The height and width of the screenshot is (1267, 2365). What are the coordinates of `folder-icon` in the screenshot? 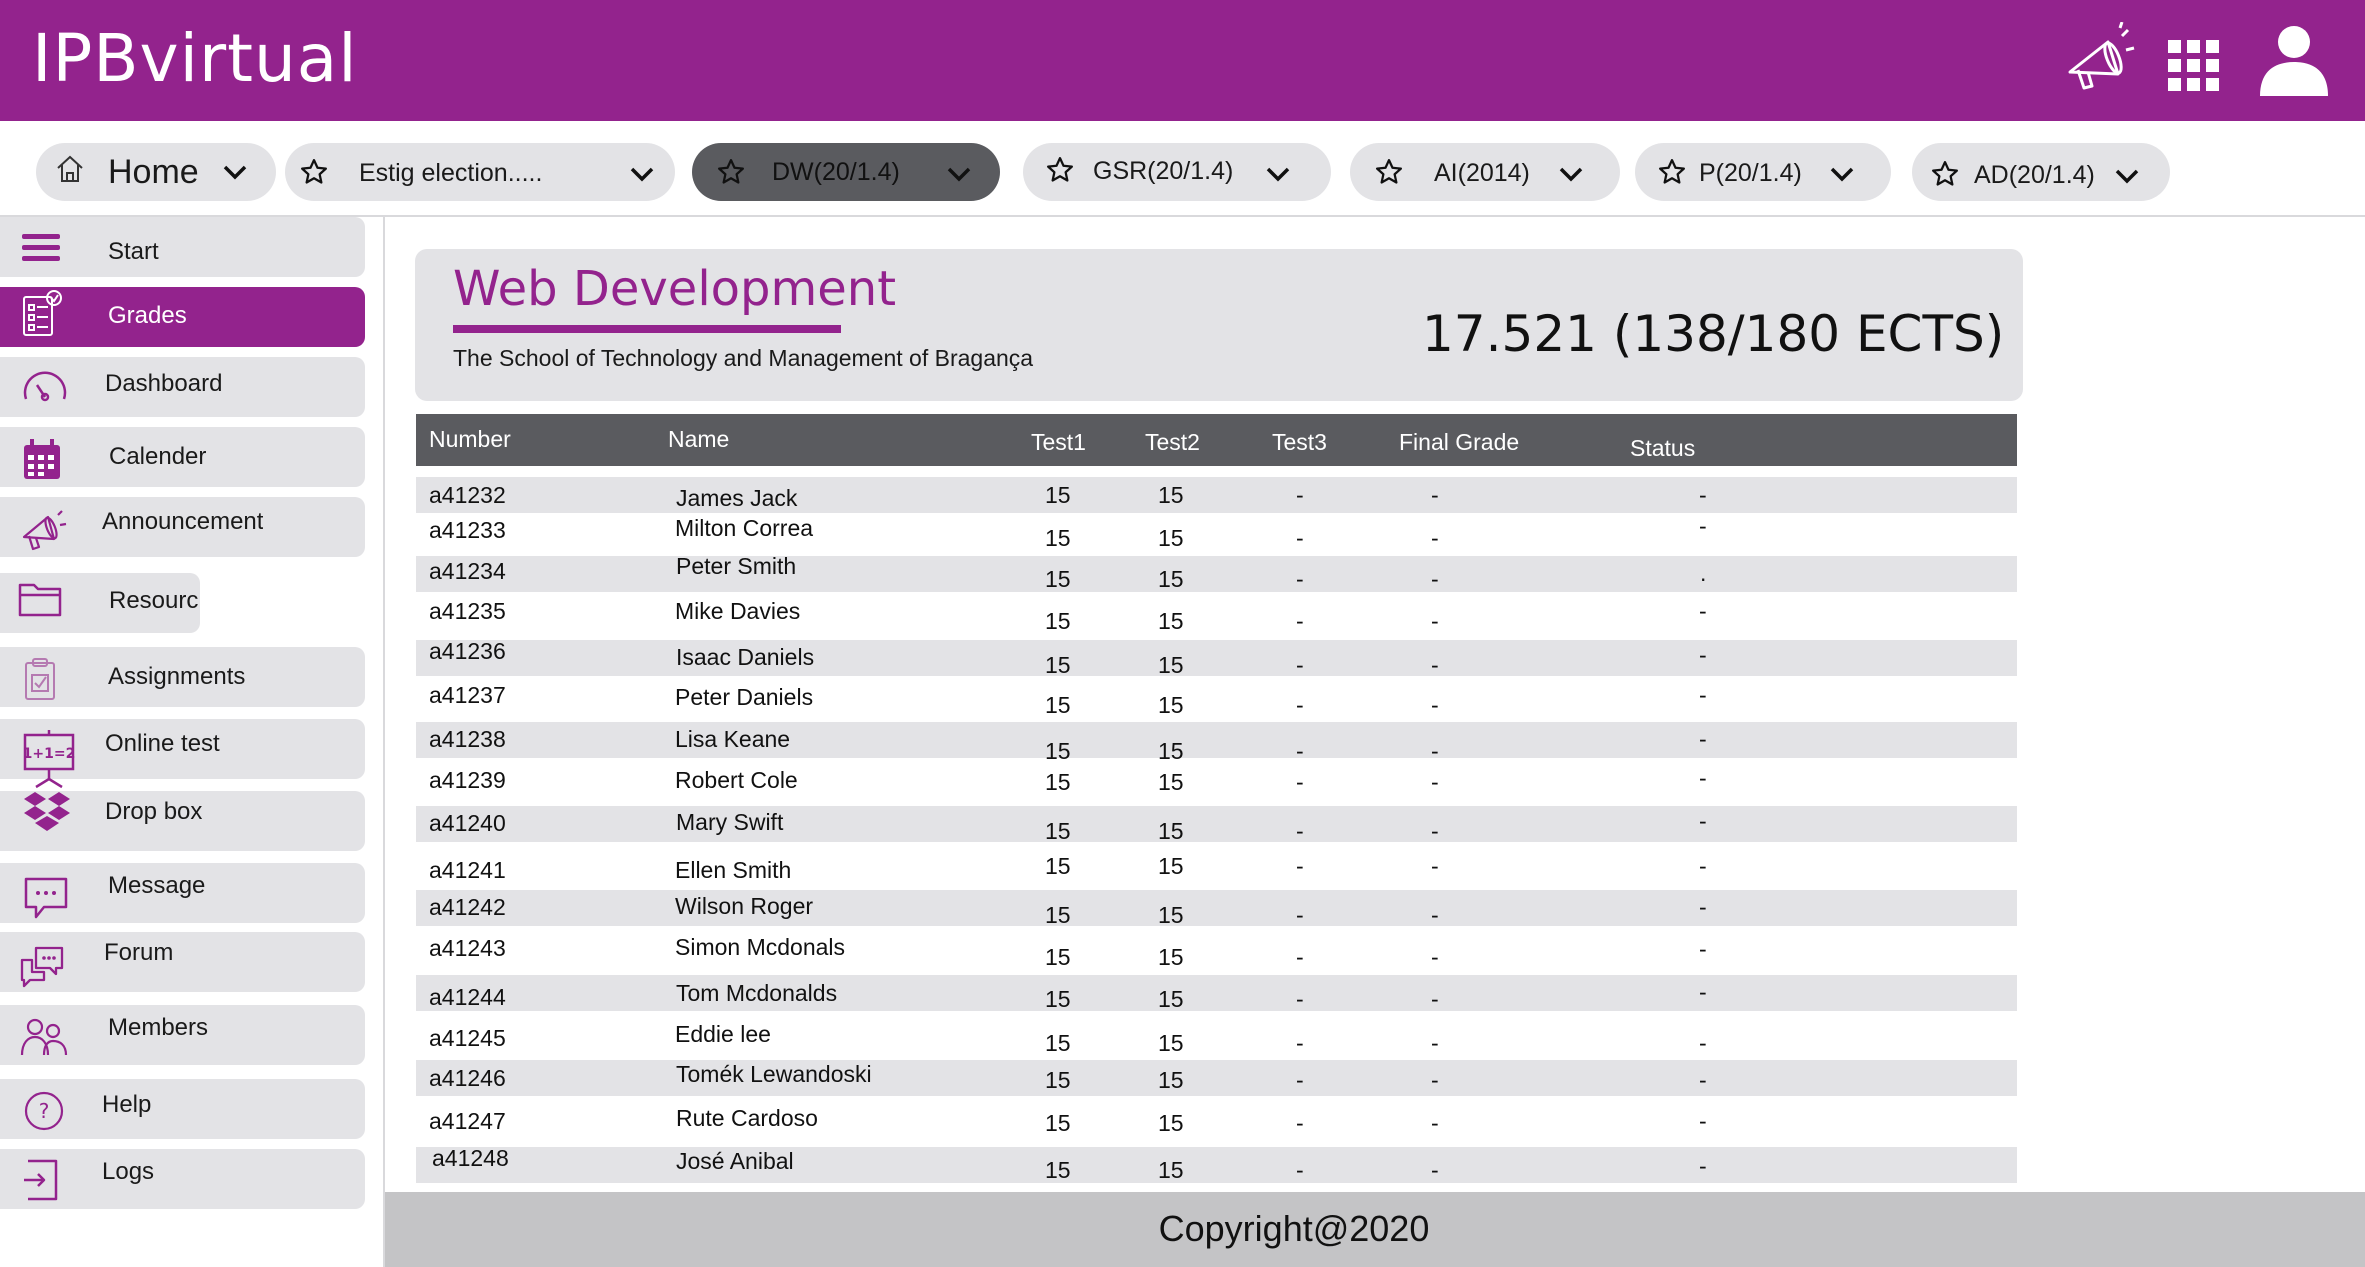 It's located at (40, 600).